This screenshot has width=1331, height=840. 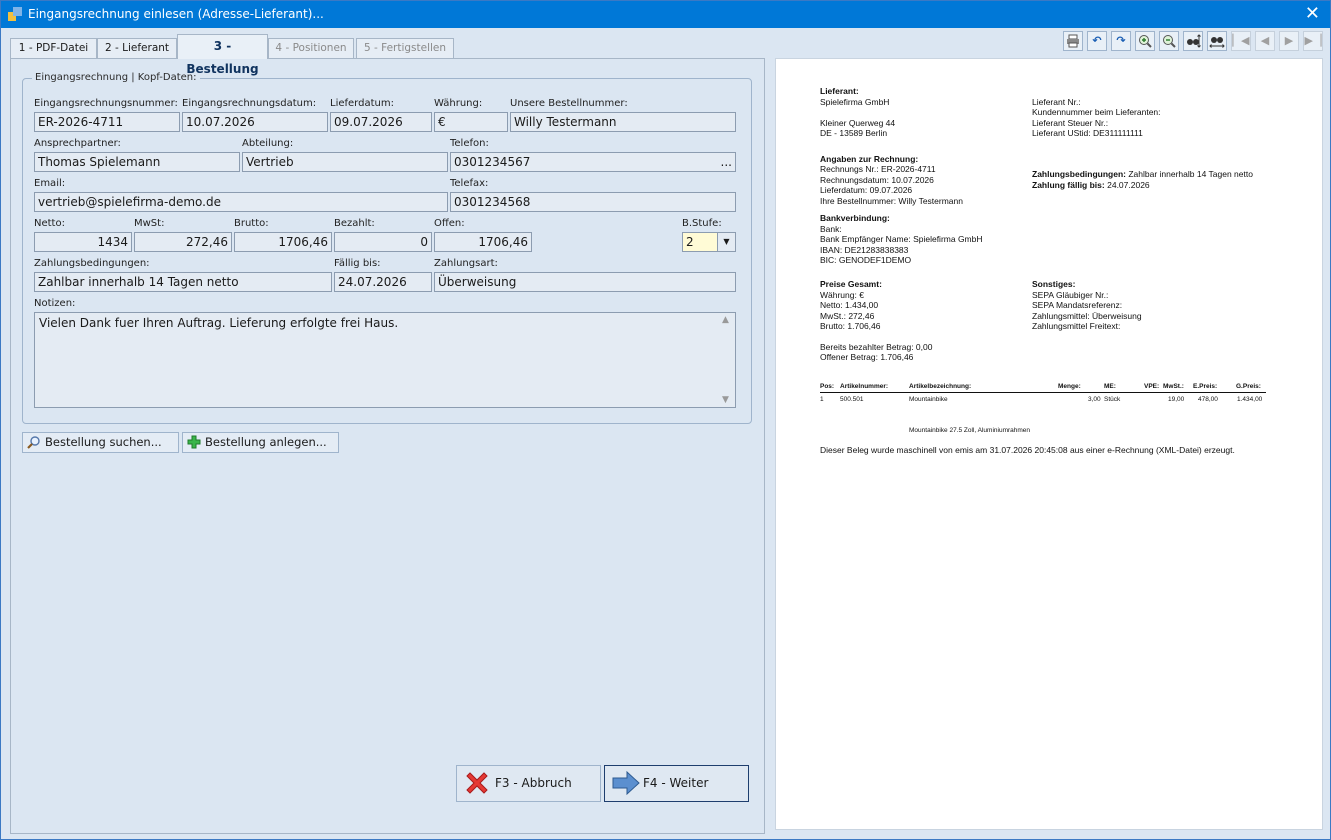 What do you see at coordinates (1313, 41) in the screenshot?
I see `last-page-icon: ▶▕` at bounding box center [1313, 41].